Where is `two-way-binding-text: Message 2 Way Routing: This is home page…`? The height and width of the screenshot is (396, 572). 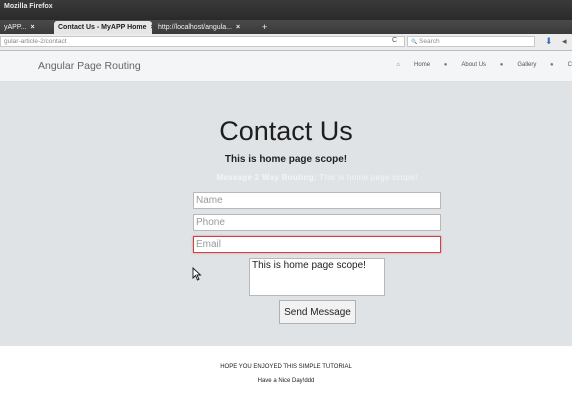 two-way-binding-text: Message 2 Way Routing: This is home page… is located at coordinates (317, 177).